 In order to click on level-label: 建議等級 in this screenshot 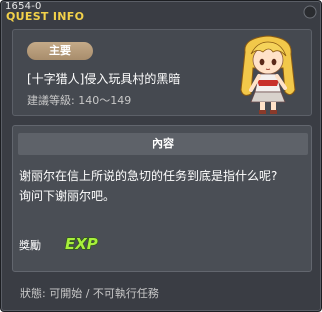, I will do `click(49, 100)`.